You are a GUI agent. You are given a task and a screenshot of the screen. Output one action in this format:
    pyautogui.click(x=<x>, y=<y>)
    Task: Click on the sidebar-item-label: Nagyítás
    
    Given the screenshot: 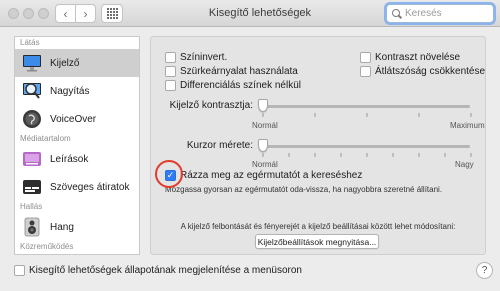 What is the action you would take?
    pyautogui.click(x=70, y=91)
    